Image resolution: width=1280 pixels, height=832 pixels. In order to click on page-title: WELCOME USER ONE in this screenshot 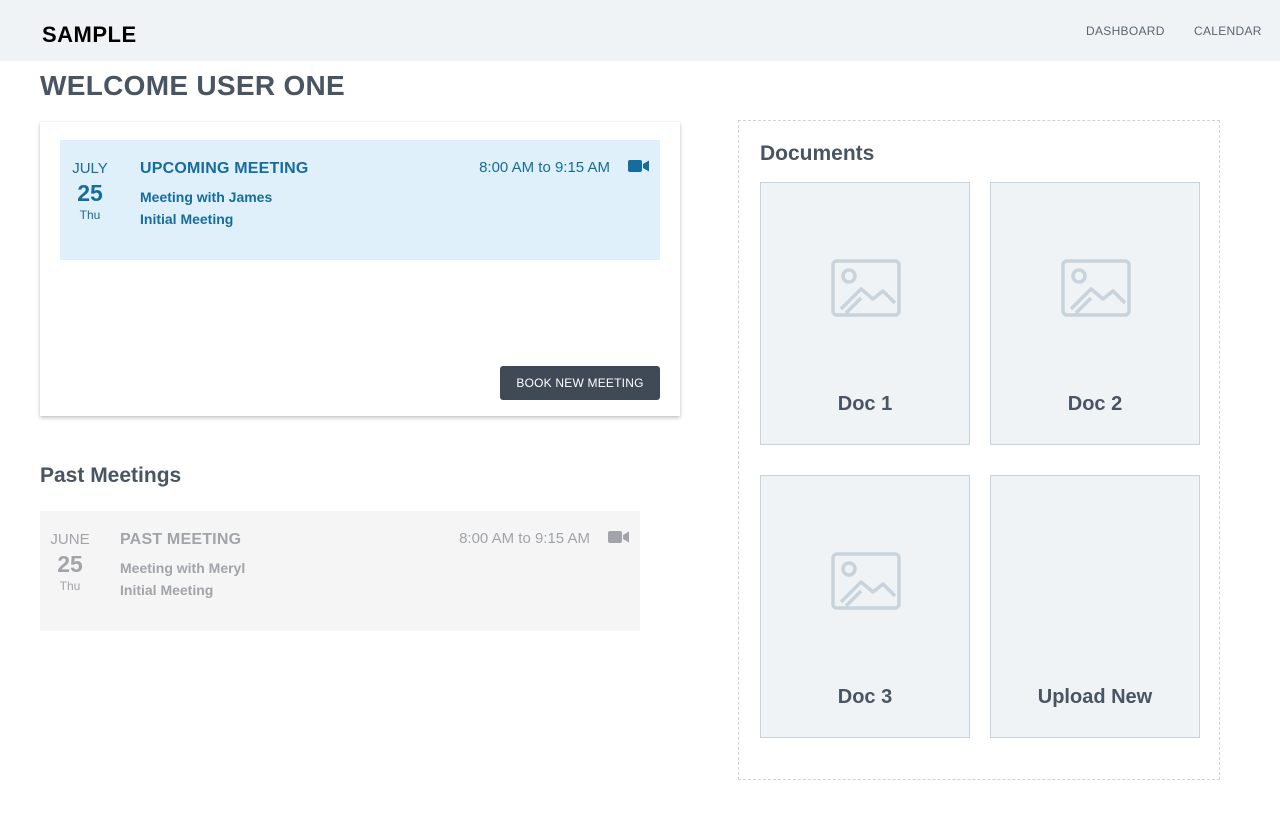, I will do `click(193, 85)`.